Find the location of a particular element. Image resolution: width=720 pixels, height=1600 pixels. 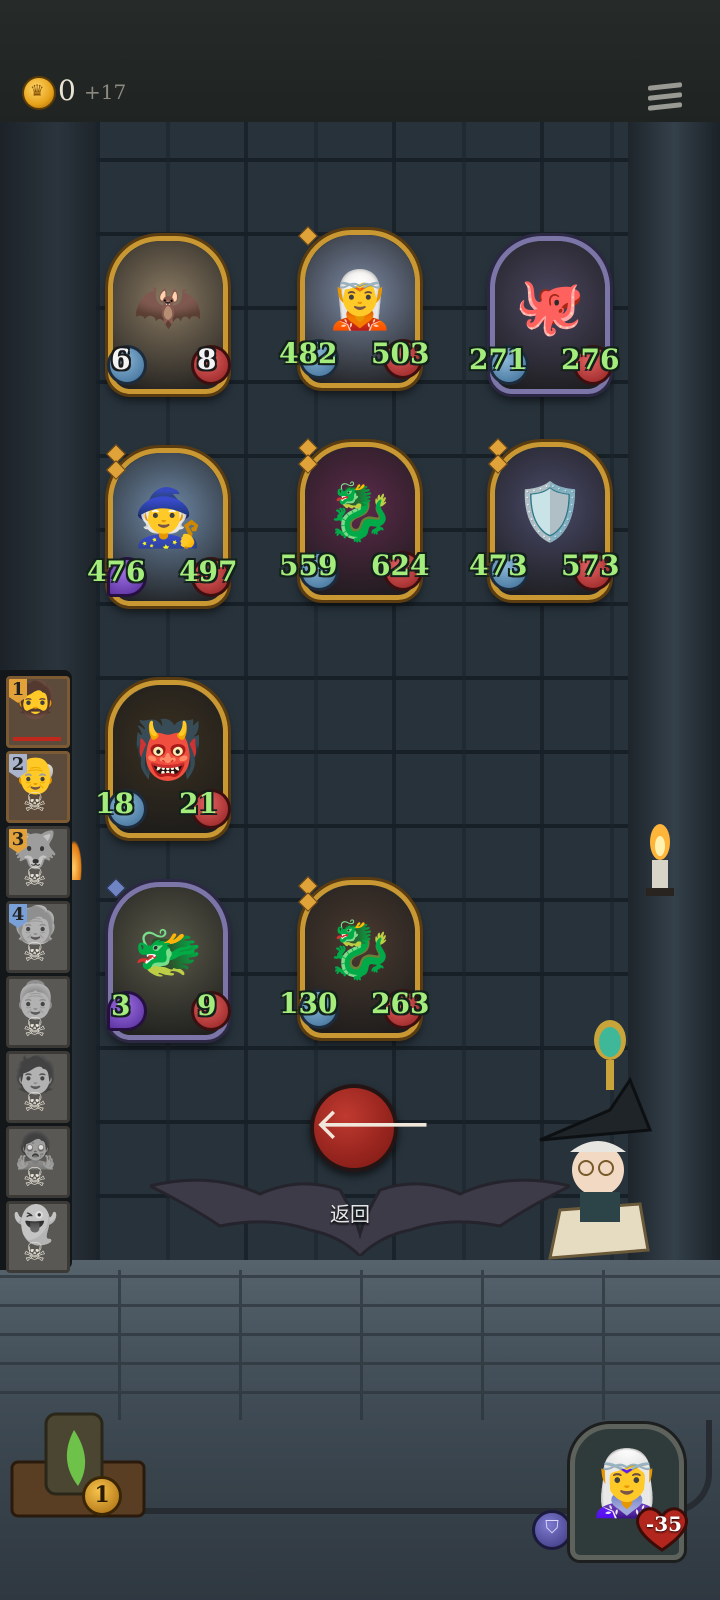

queue-slot: 👻 ☠ is located at coordinates (38, 1237).